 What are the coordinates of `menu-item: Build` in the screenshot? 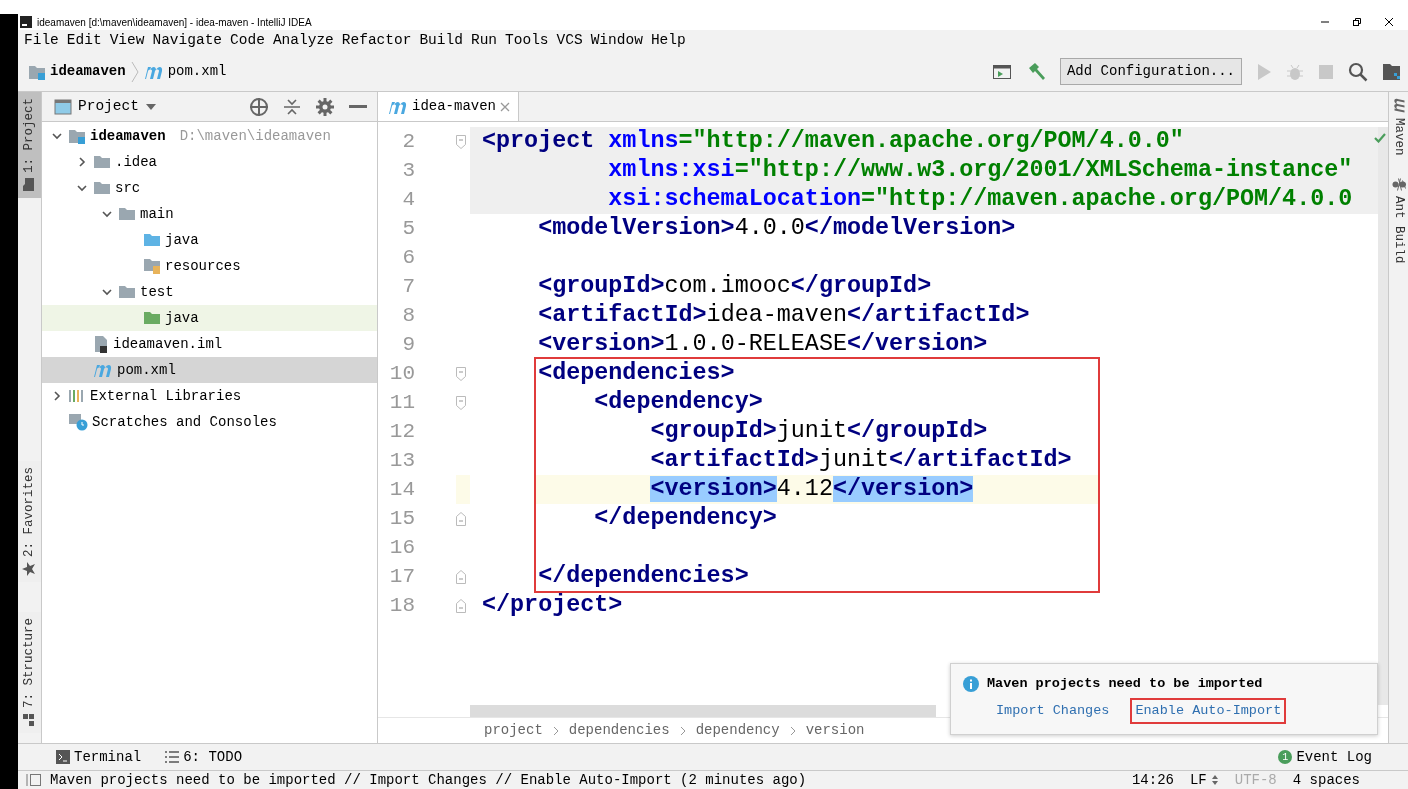 It's located at (441, 41).